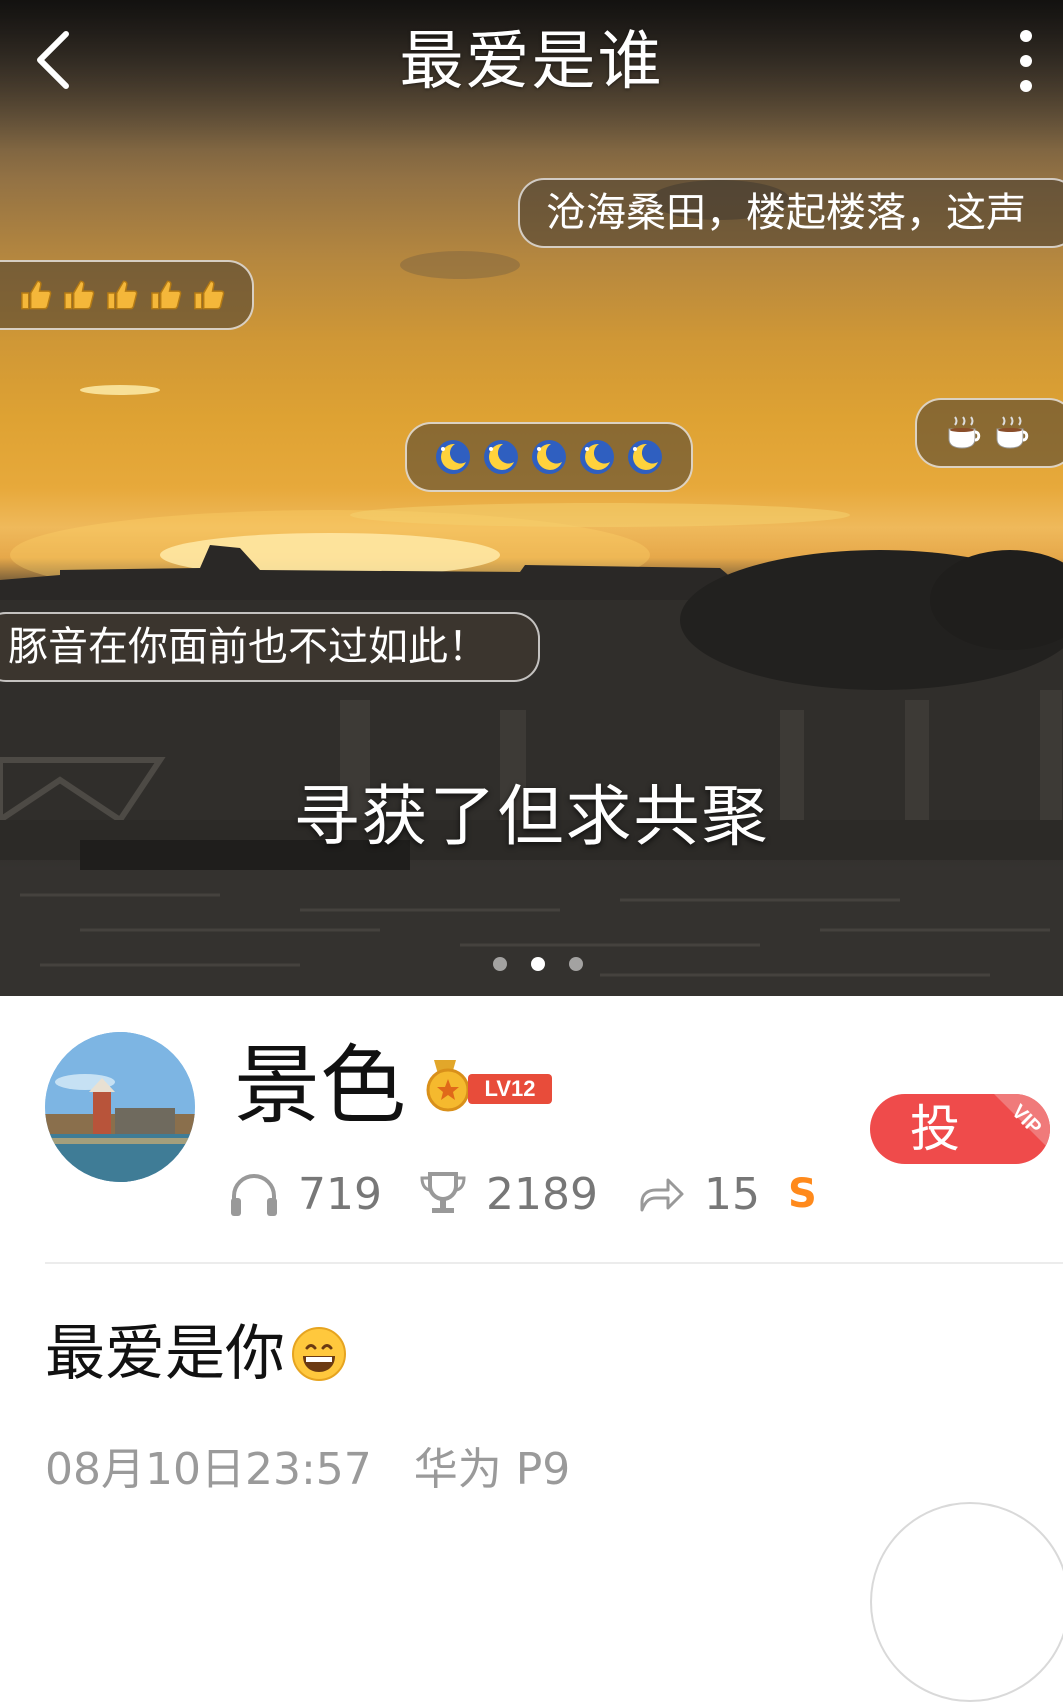  I want to click on avatar, so click(120, 1107).